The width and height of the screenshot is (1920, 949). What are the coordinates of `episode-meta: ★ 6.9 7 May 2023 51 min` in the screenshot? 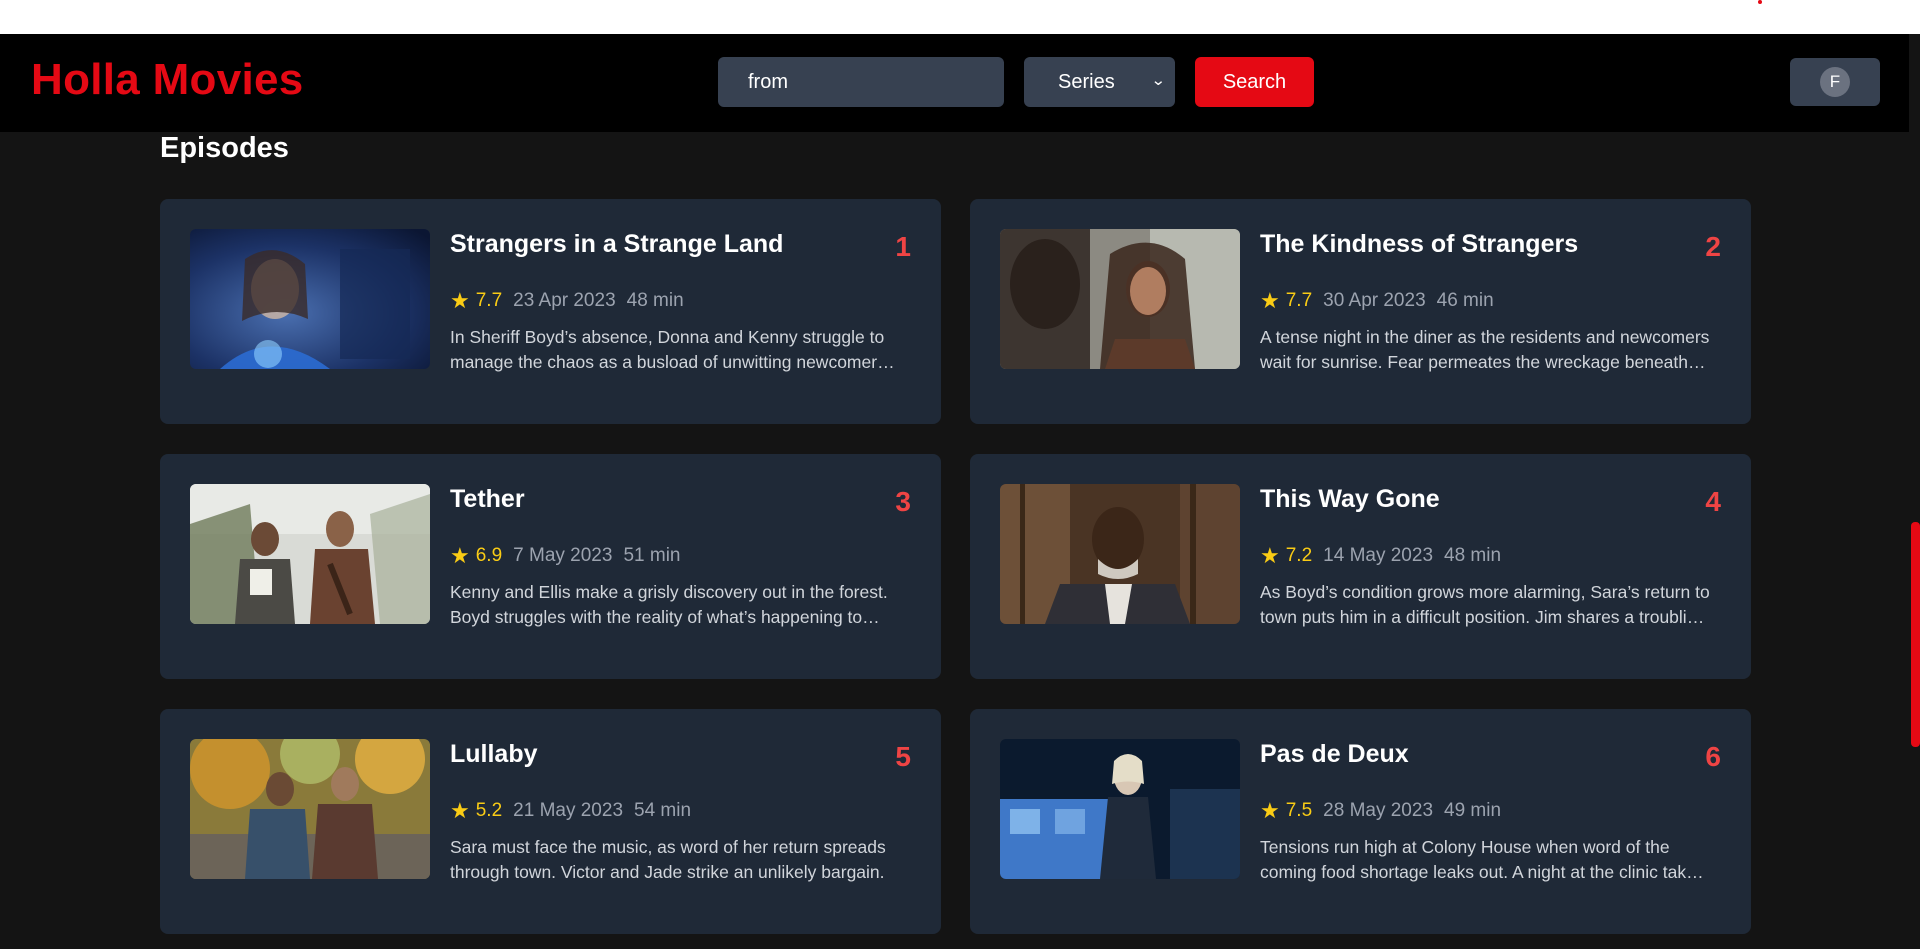 It's located at (565, 556).